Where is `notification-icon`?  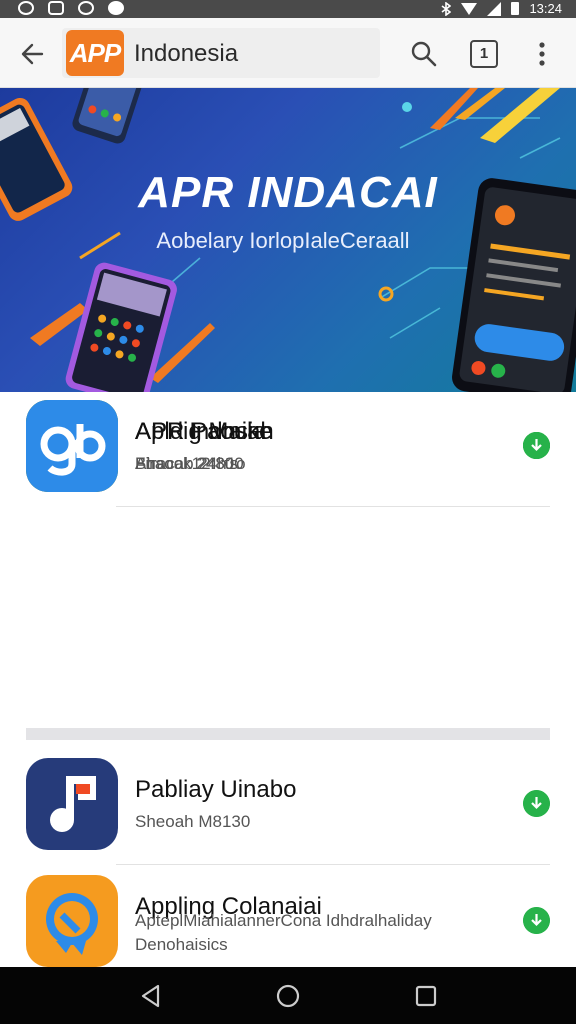 notification-icon is located at coordinates (116, 8).